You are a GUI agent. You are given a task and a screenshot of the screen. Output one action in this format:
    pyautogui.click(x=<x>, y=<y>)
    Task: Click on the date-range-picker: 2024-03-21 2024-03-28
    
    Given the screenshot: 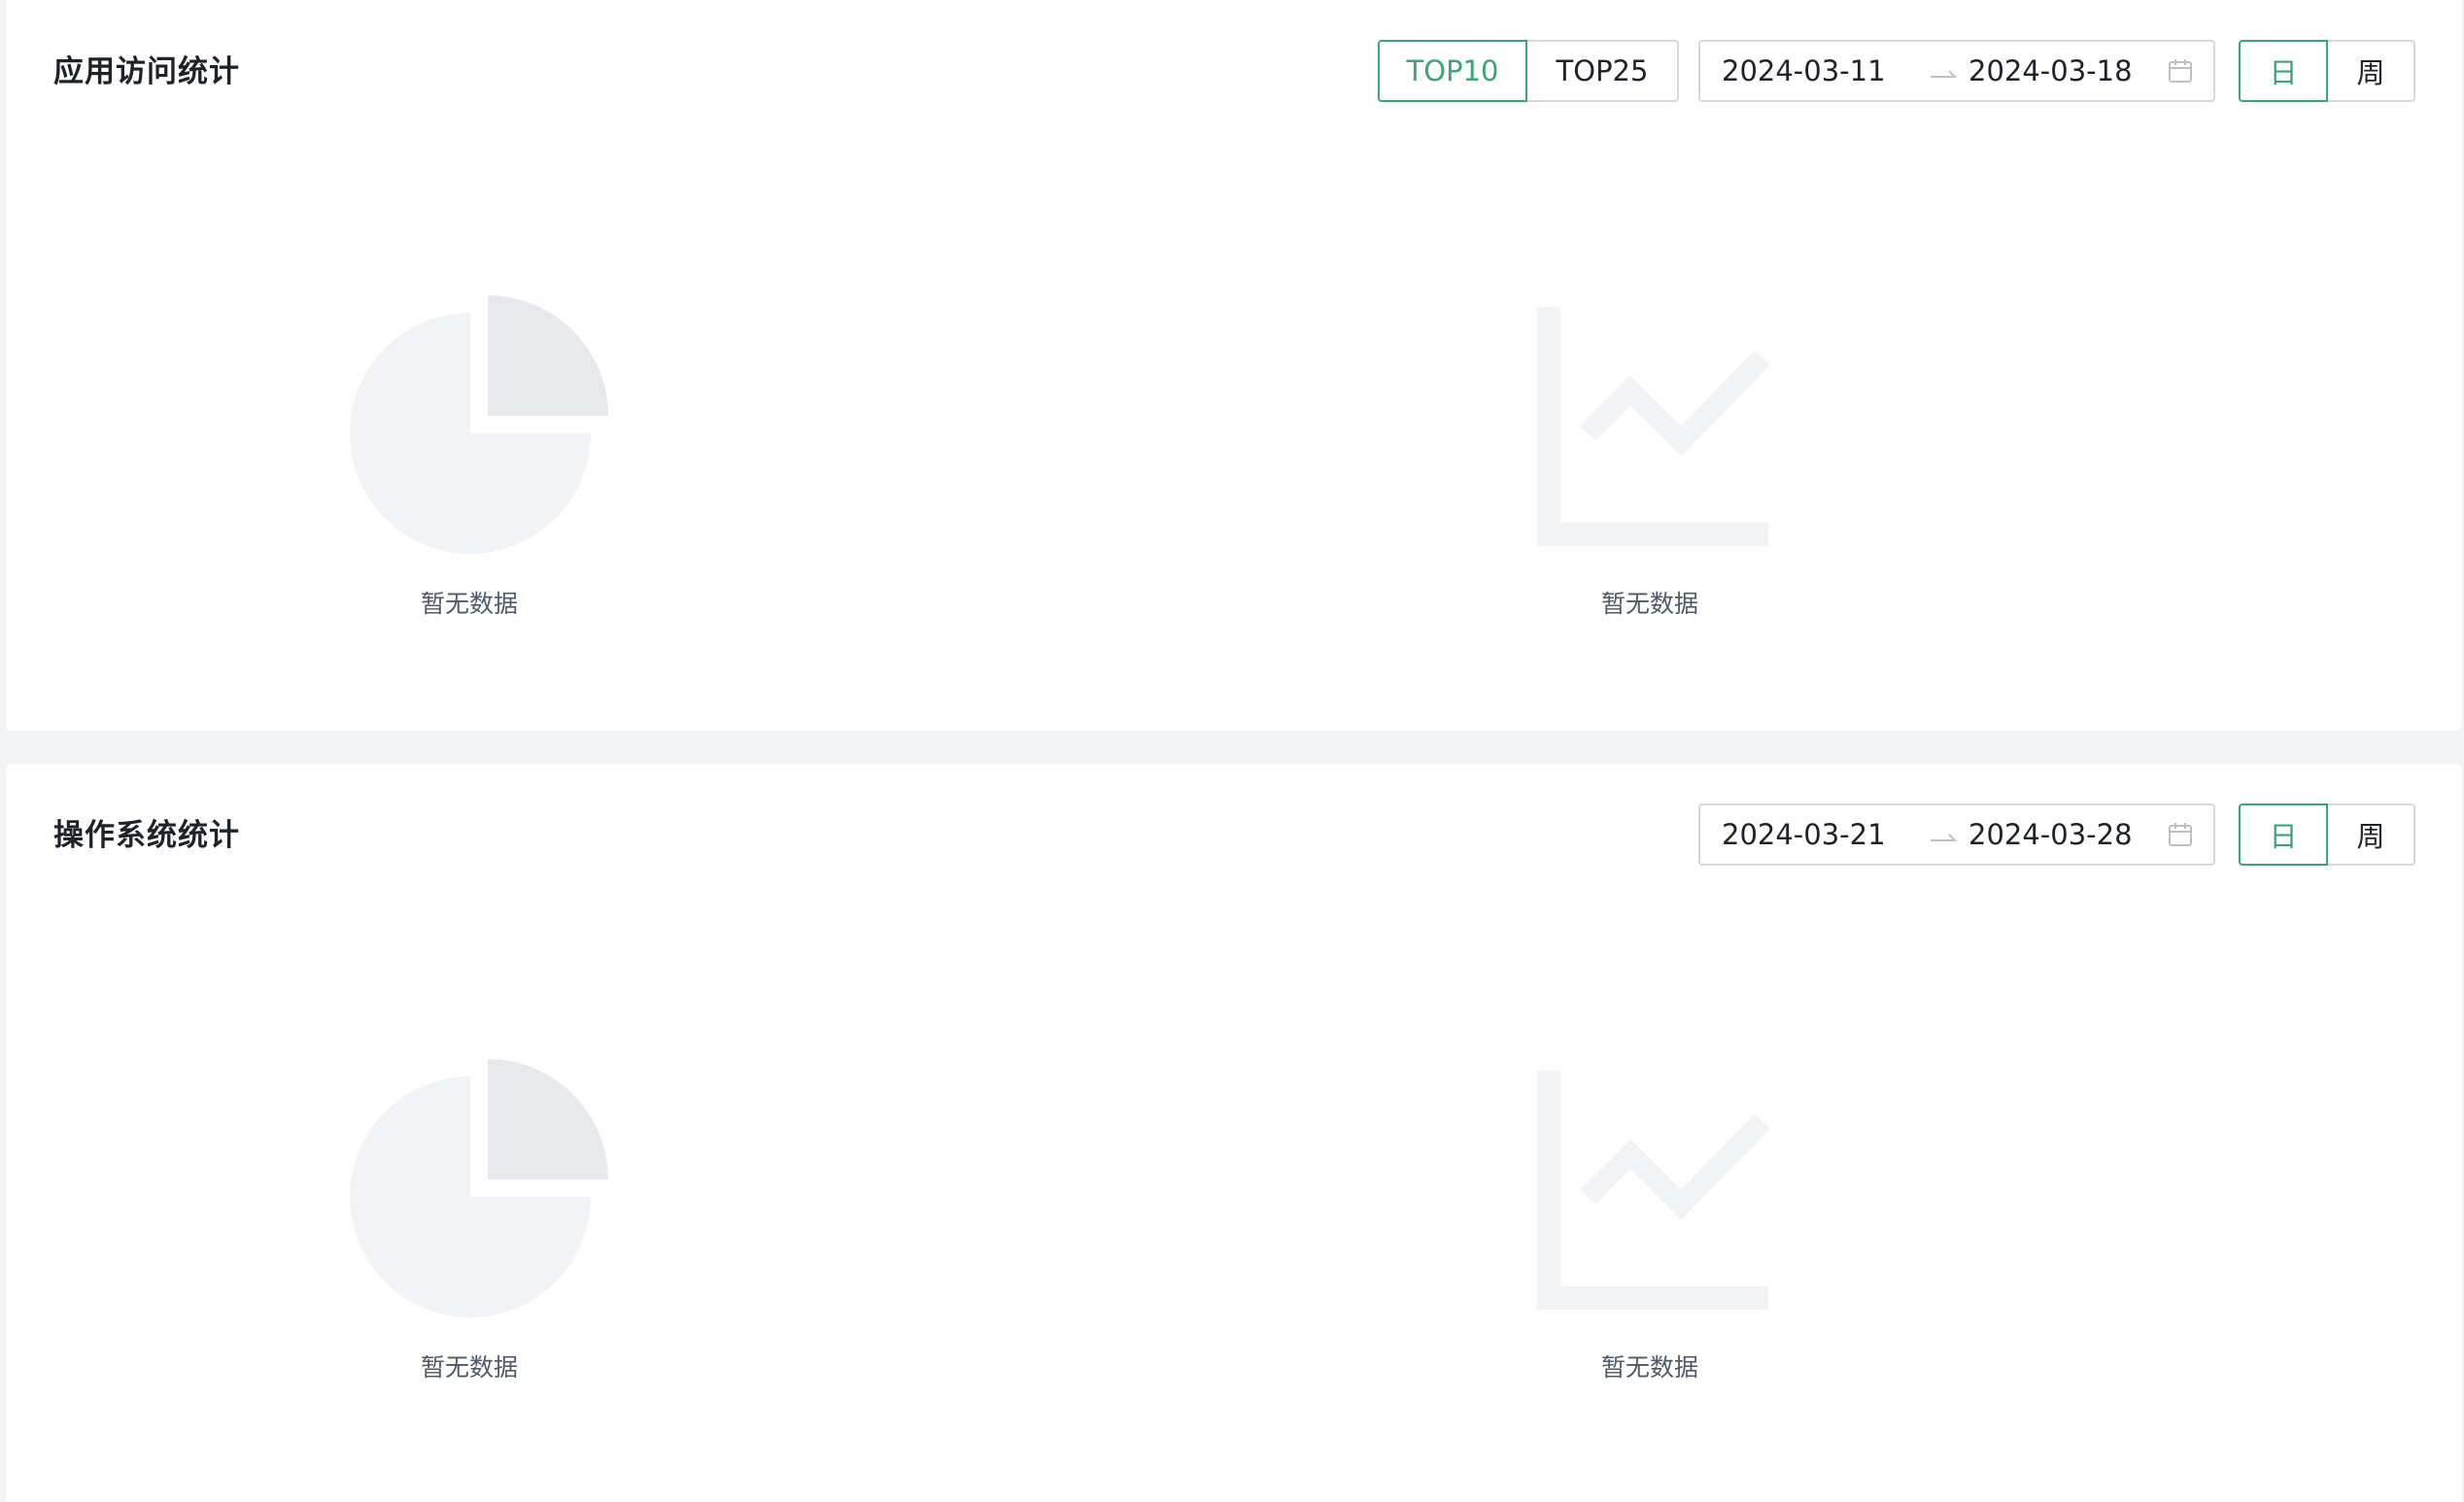 What is the action you would take?
    pyautogui.click(x=1956, y=834)
    